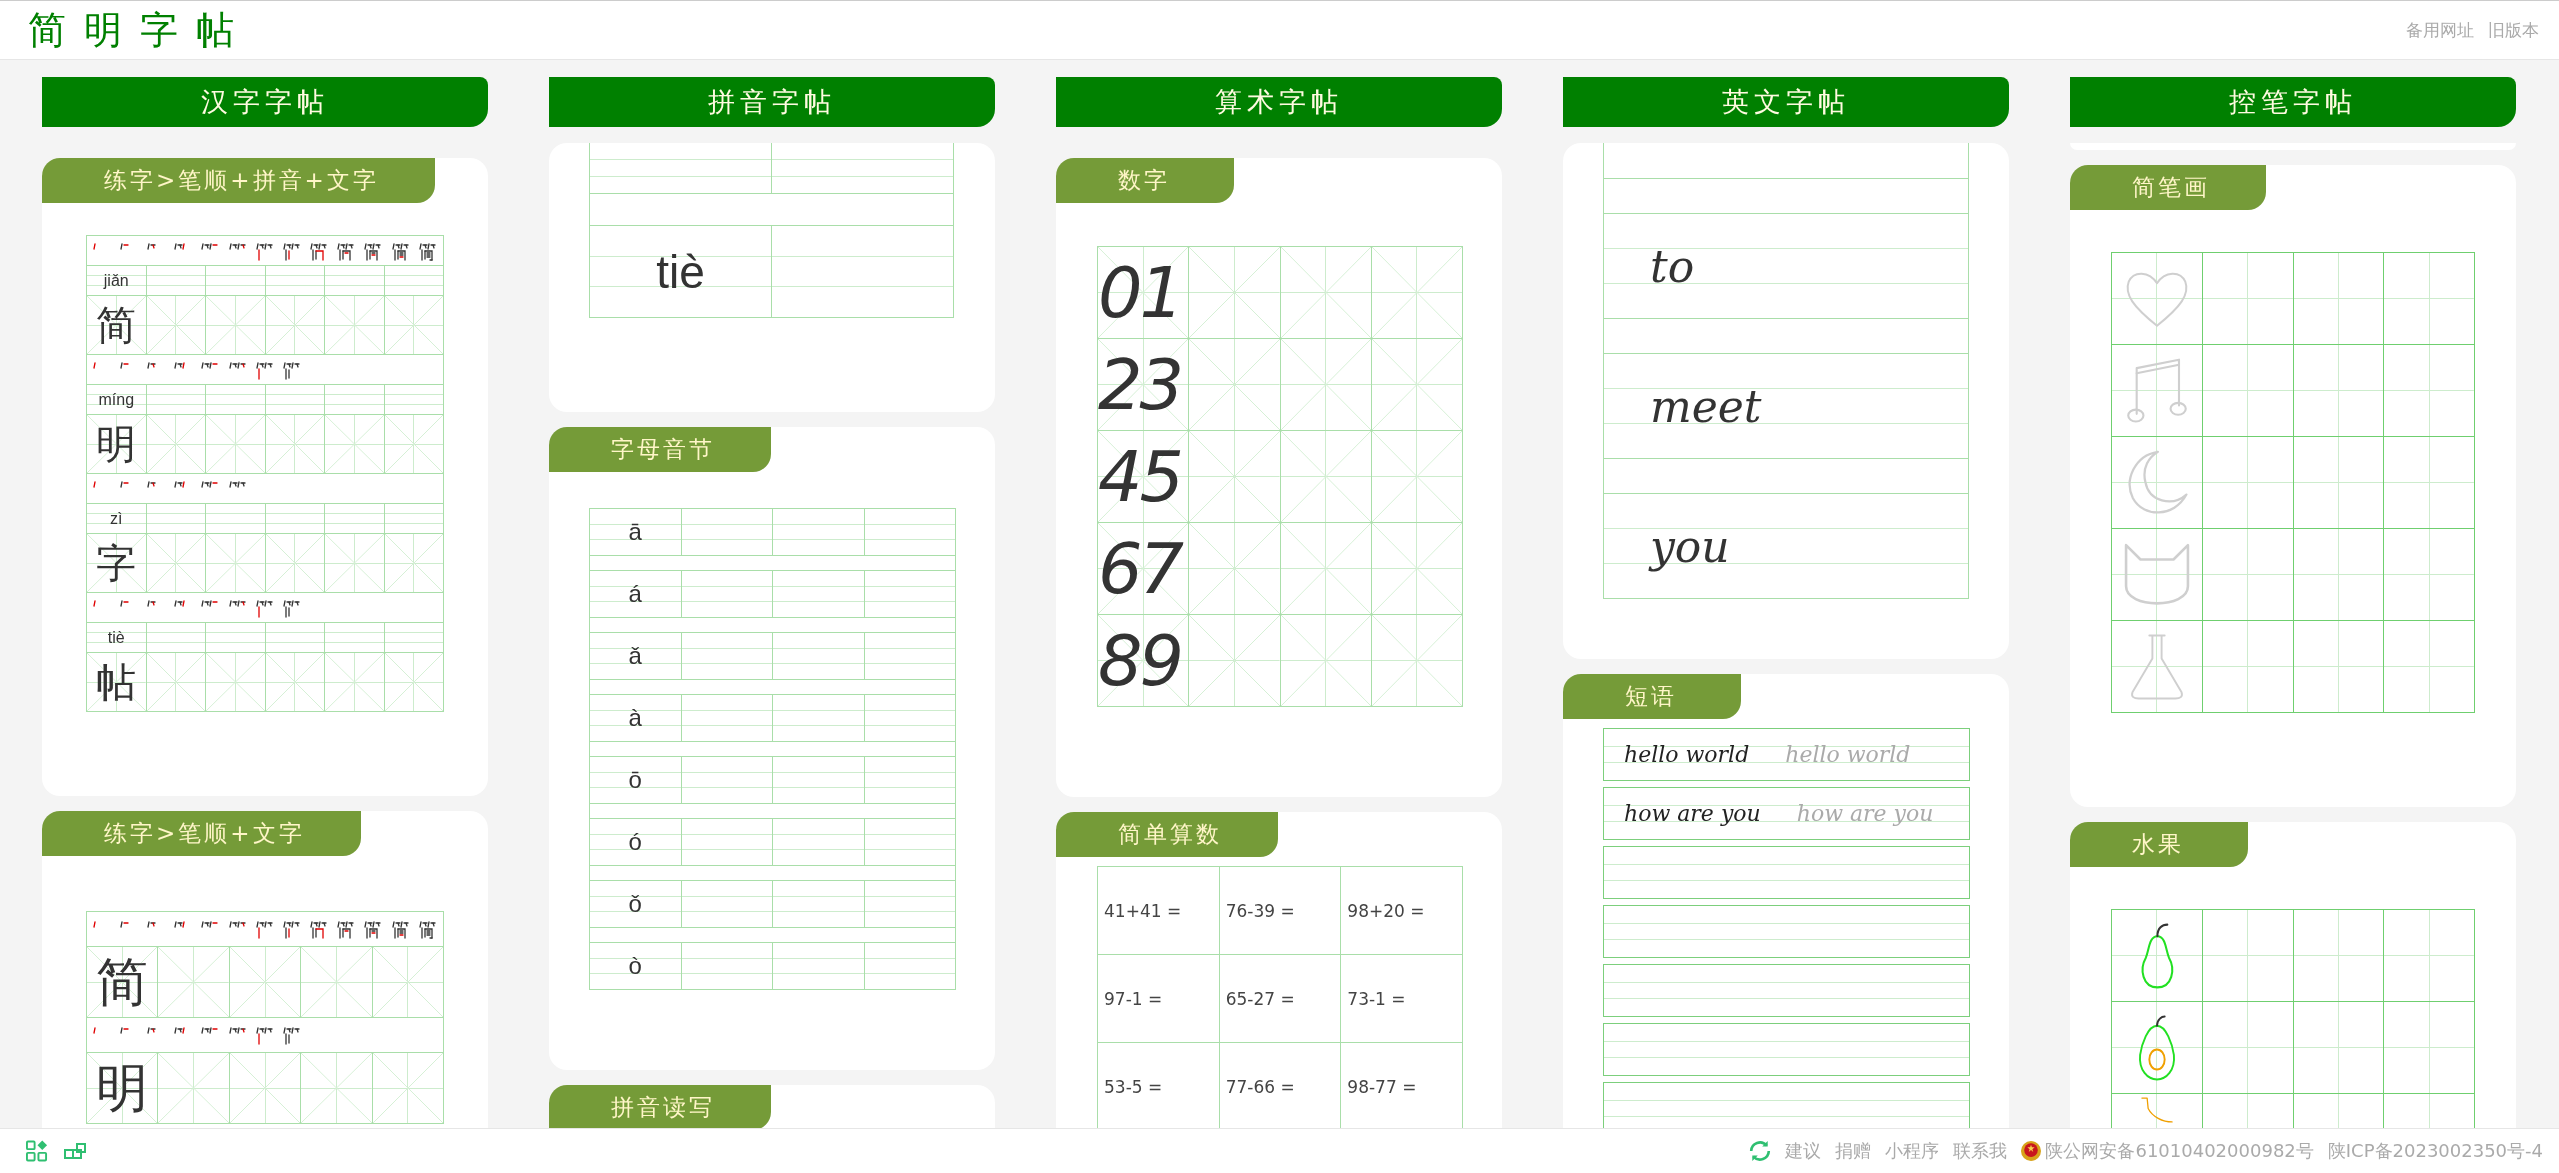 This screenshot has width=2559, height=1173. I want to click on column-title: 控笔字帖, so click(2293, 102).